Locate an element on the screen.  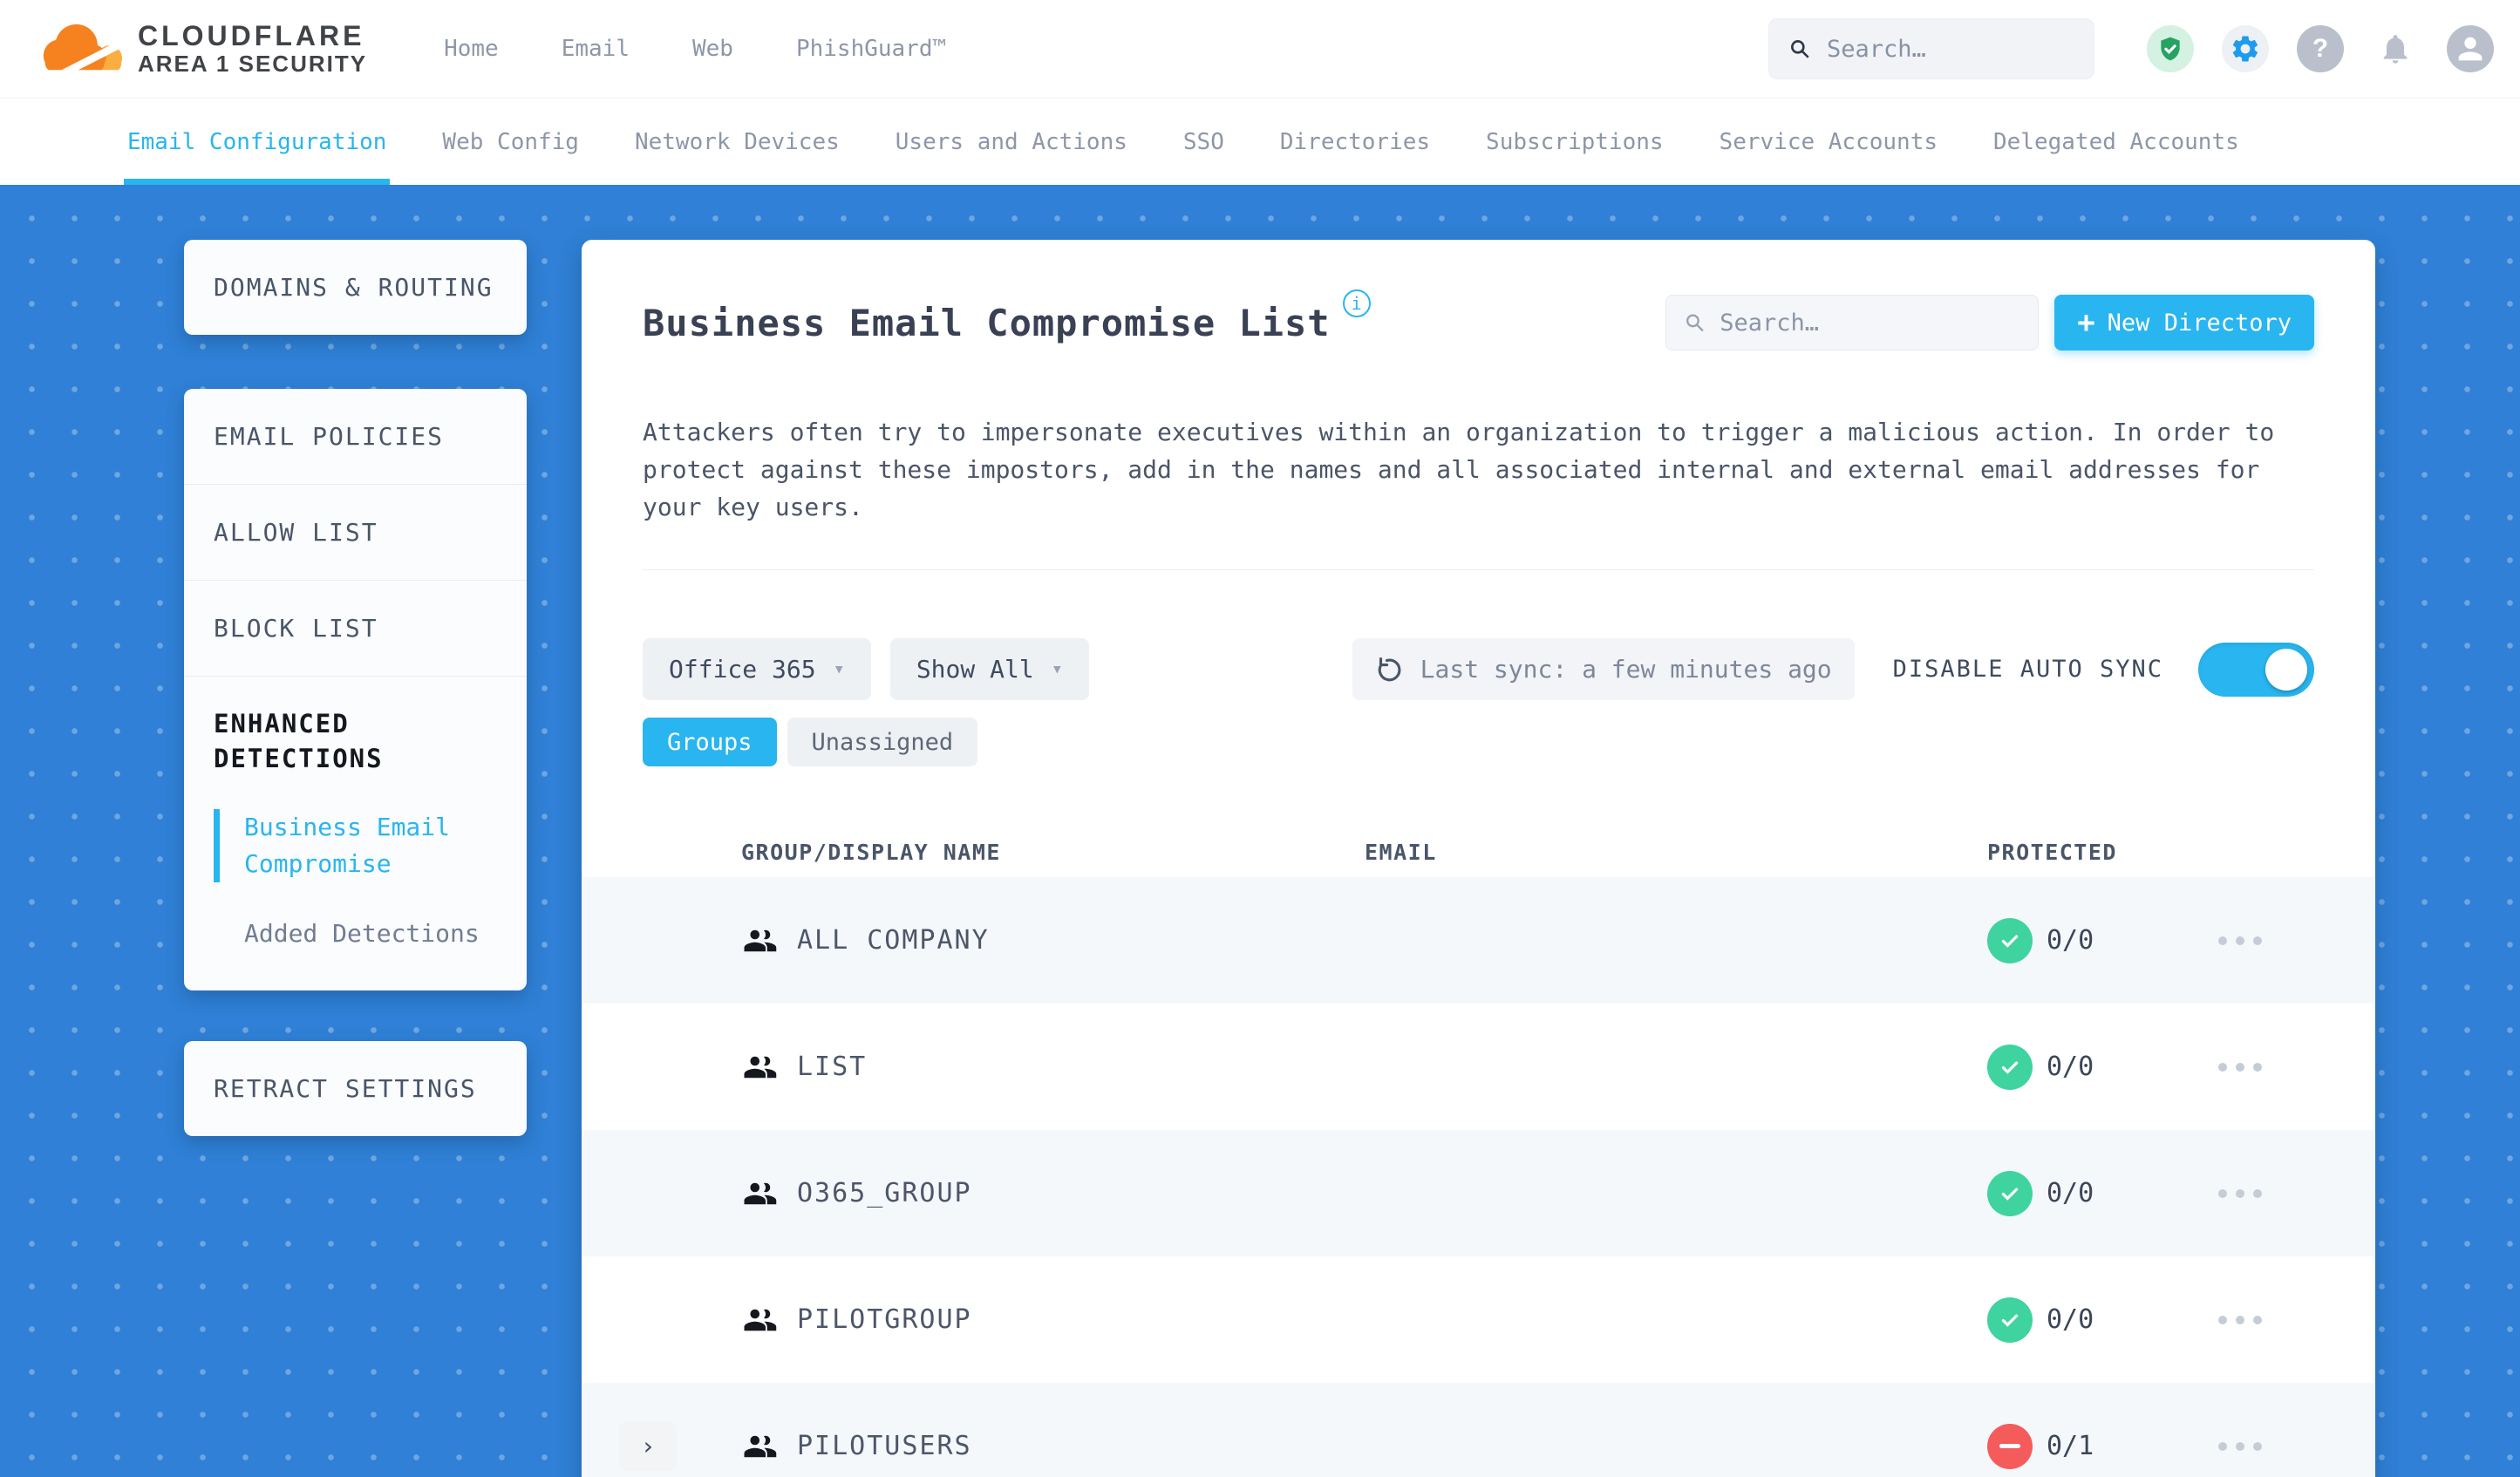
directory-select: Office 365 ▾ is located at coordinates (757, 669).